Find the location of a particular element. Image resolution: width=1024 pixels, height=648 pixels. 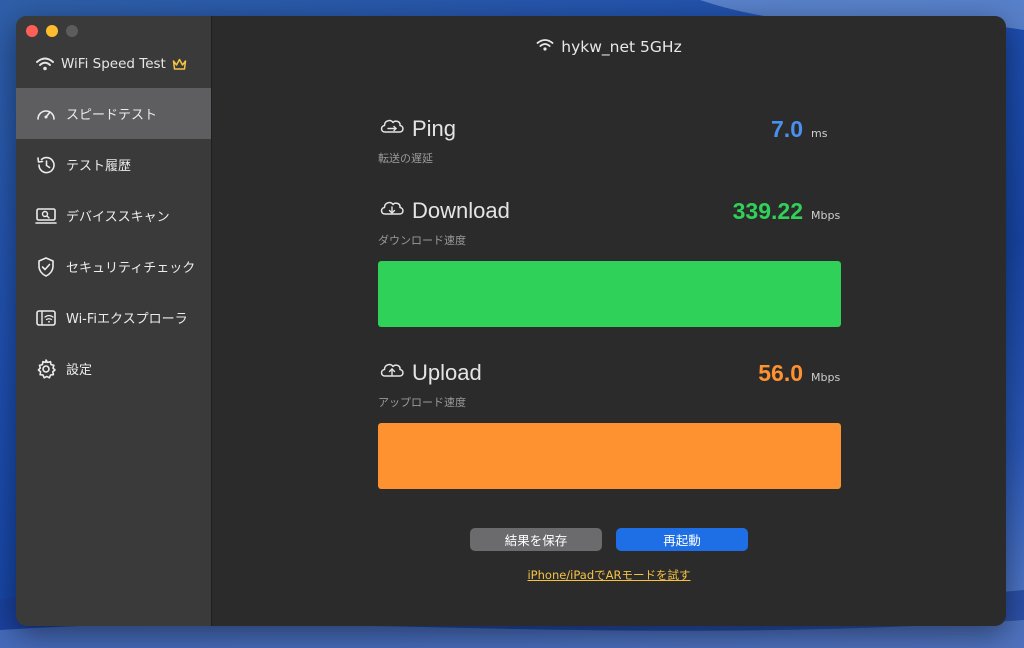

upload-section: Upload 56.0 Mbps アップロード速度 is located at coordinates (609, 424).